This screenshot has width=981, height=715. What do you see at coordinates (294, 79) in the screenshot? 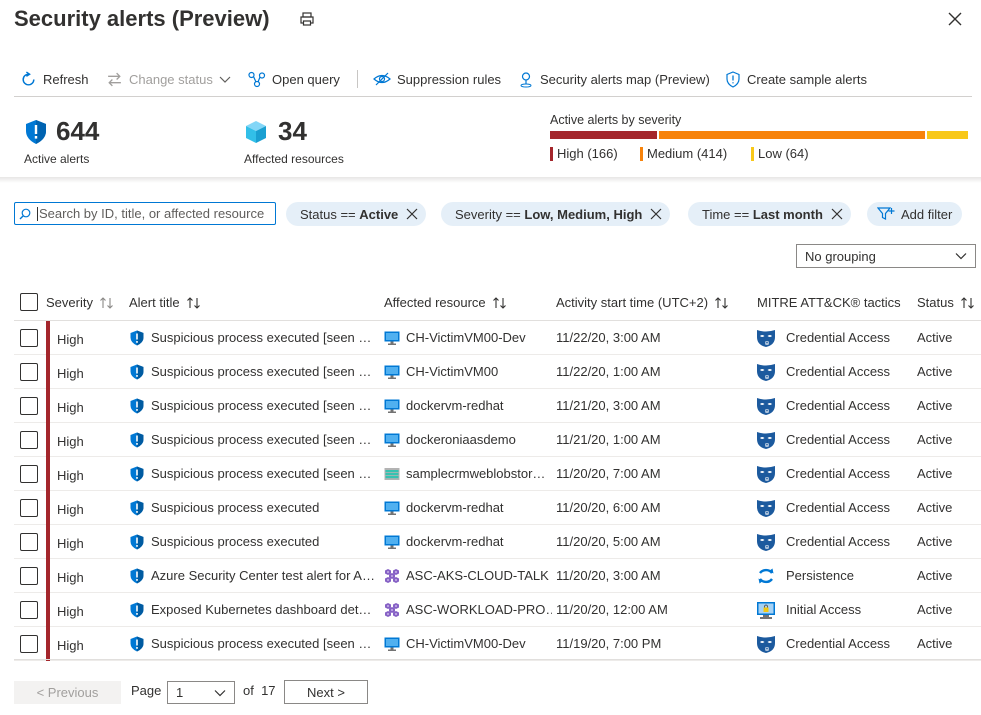
I see `open-query-button: Open query` at bounding box center [294, 79].